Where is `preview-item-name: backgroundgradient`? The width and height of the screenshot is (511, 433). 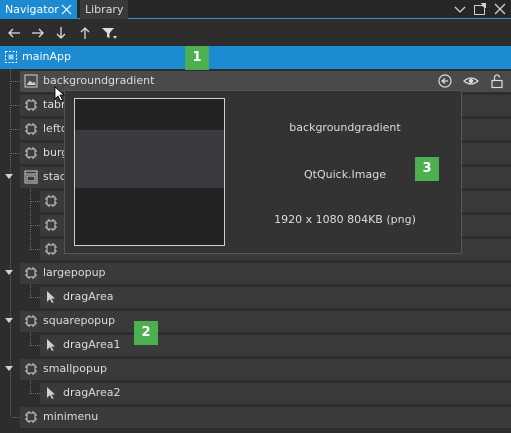 preview-item-name: backgroundgradient is located at coordinates (345, 127).